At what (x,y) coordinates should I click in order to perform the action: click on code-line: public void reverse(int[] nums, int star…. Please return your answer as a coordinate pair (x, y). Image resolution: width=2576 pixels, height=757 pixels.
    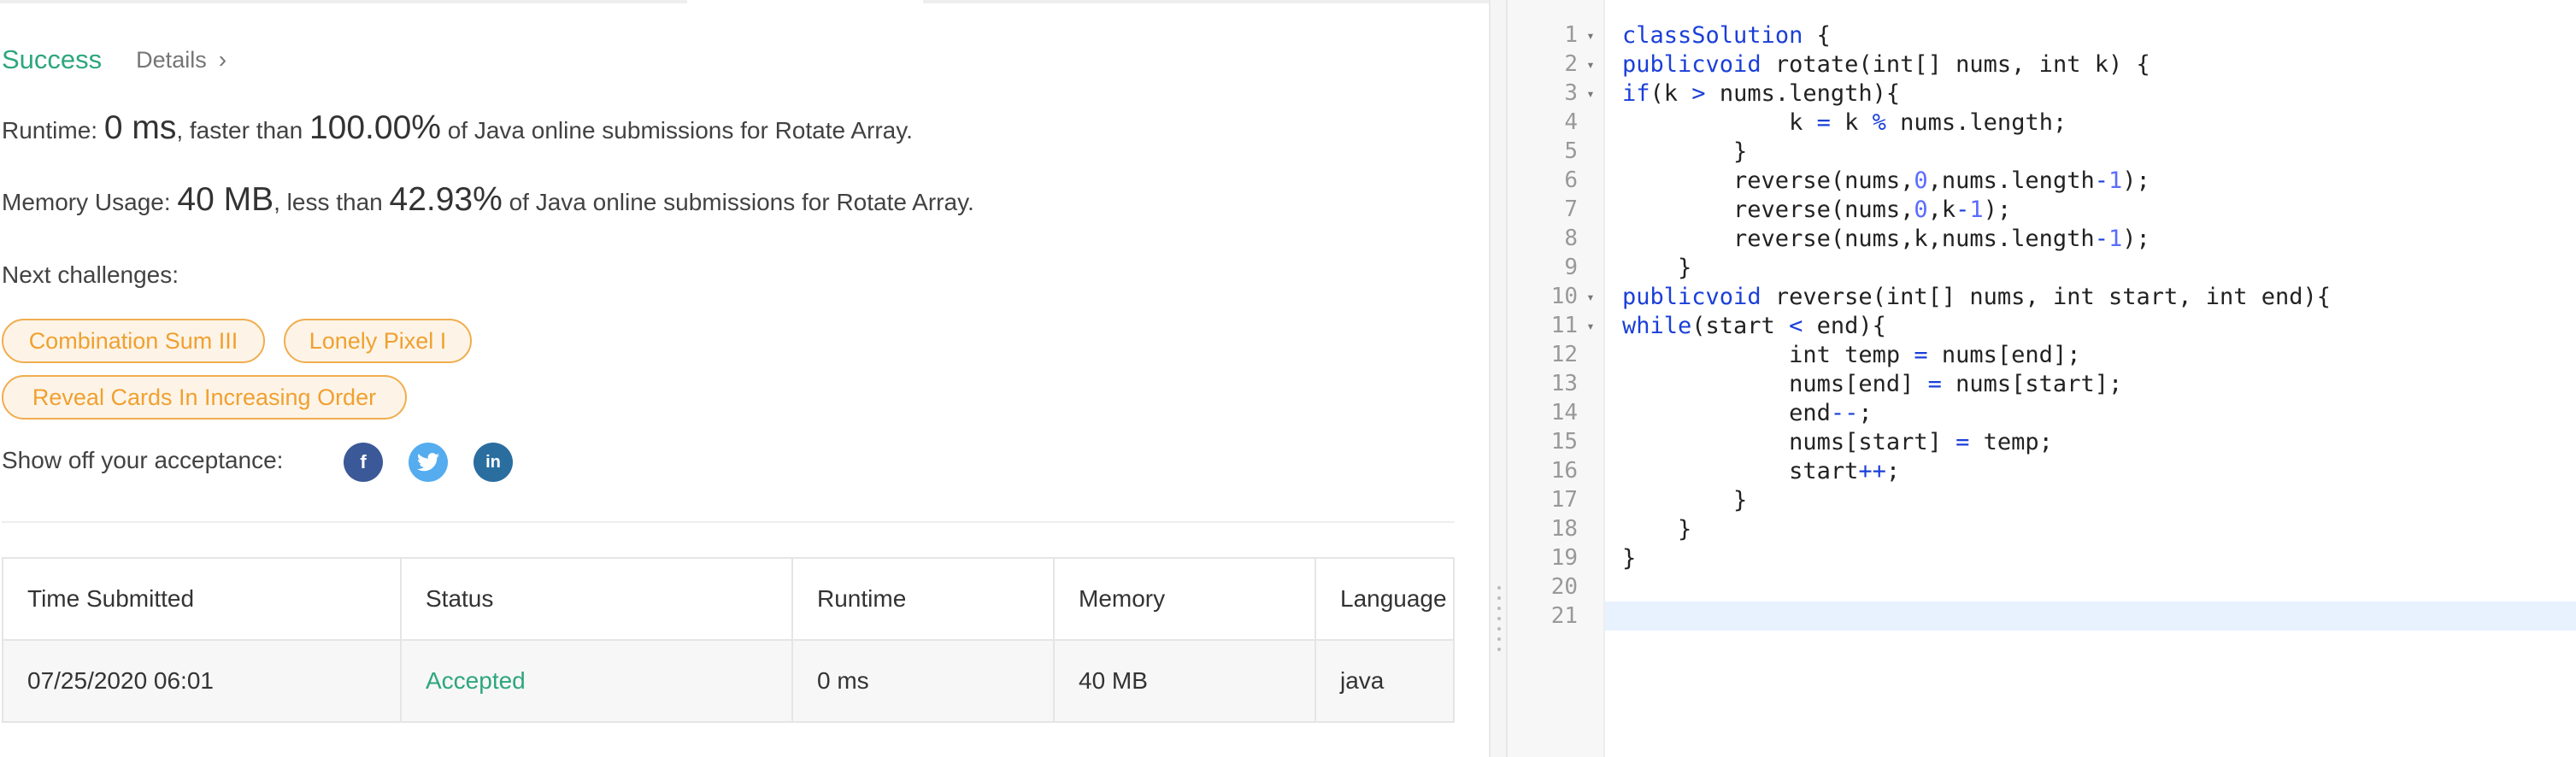
    Looking at the image, I should click on (1976, 296).